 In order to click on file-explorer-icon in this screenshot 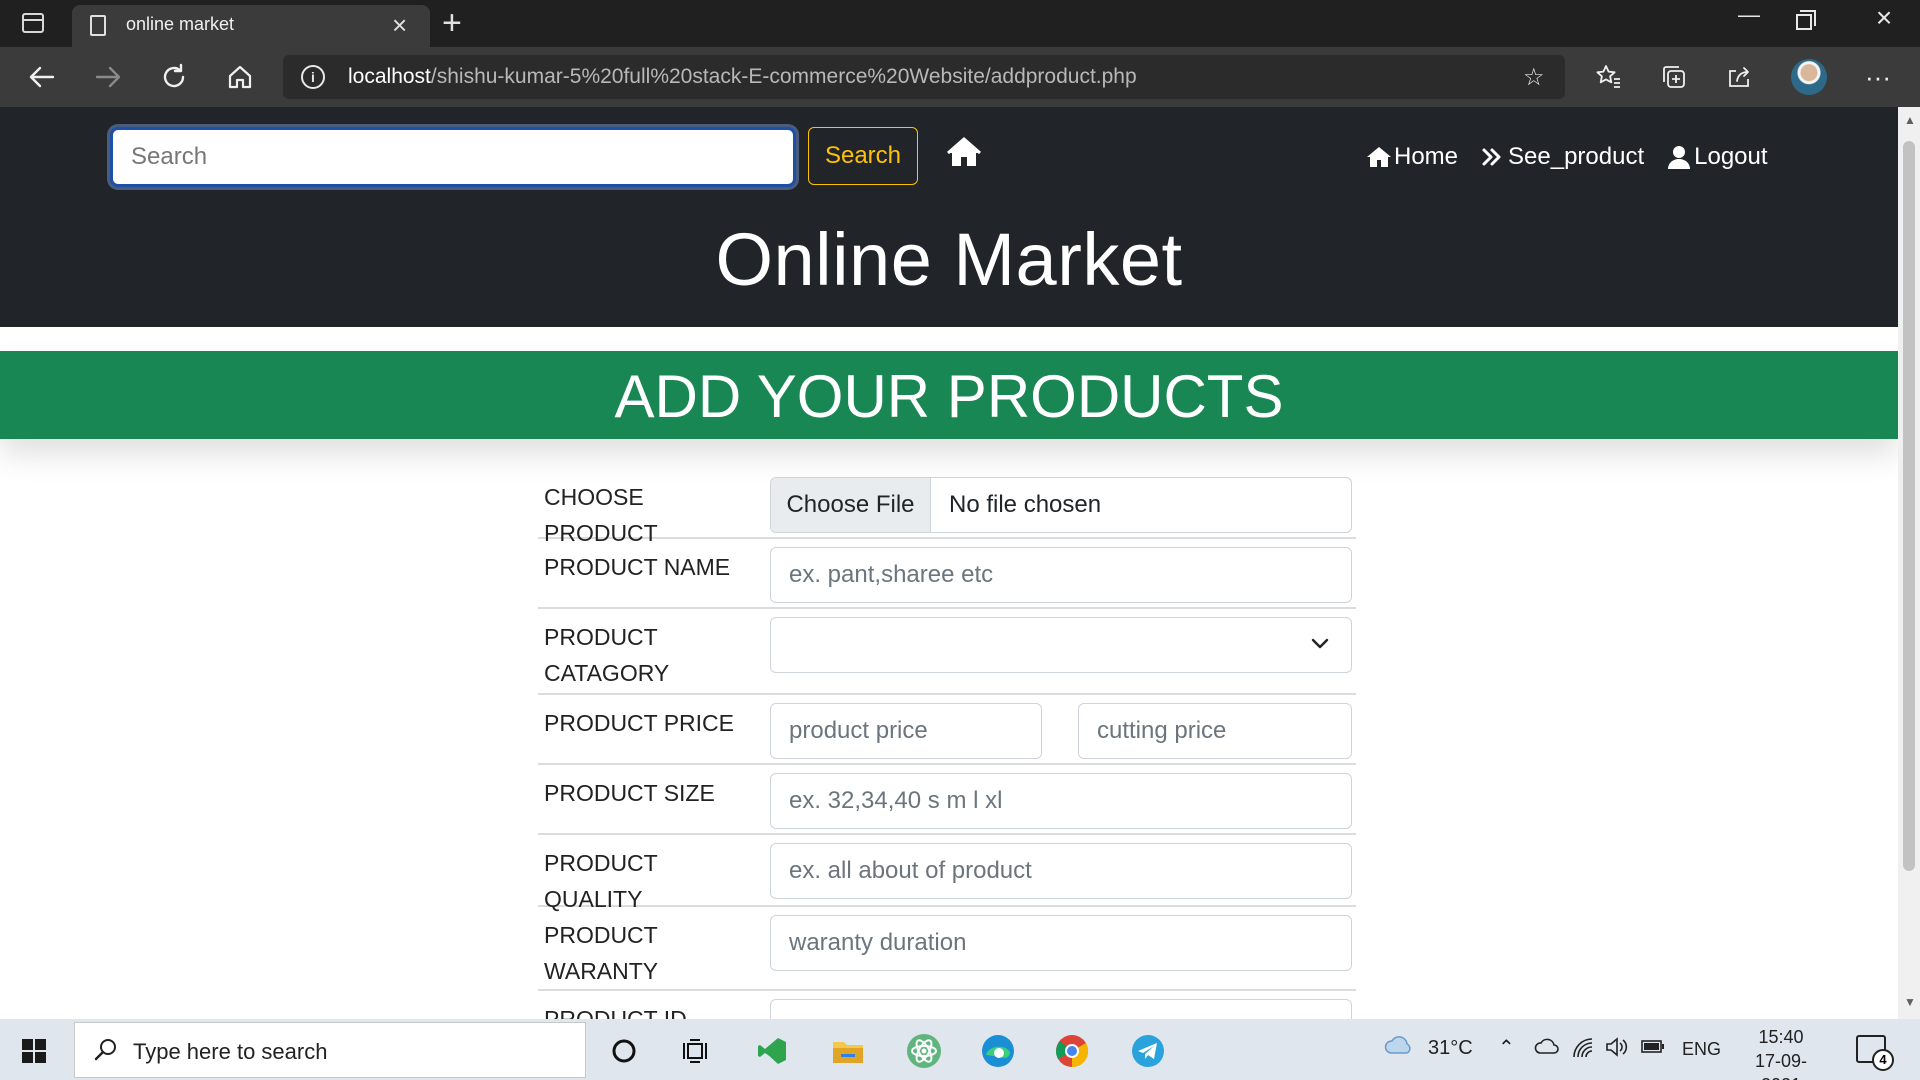, I will do `click(848, 1051)`.